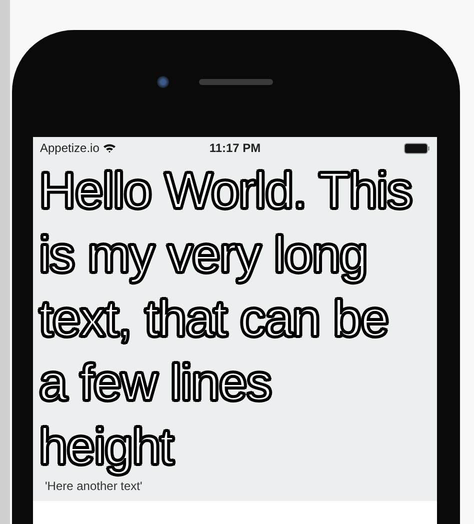  I want to click on caption-text: 'Here another text', so click(94, 486).